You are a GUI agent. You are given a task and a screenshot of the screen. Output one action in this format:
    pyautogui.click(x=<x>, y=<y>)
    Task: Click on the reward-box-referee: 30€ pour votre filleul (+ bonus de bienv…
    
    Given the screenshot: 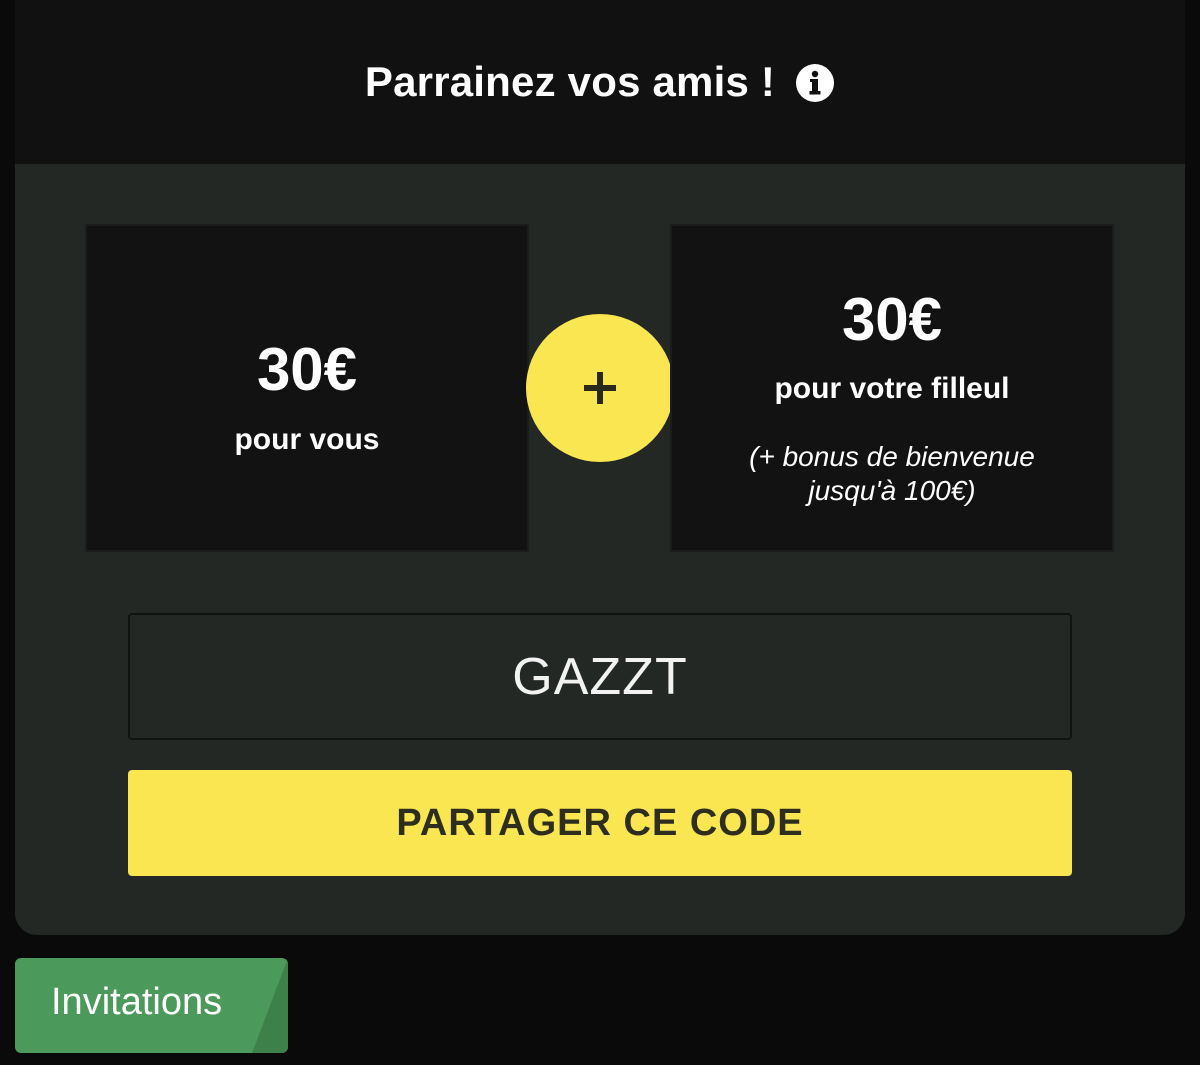 What is the action you would take?
    pyautogui.click(x=892, y=388)
    